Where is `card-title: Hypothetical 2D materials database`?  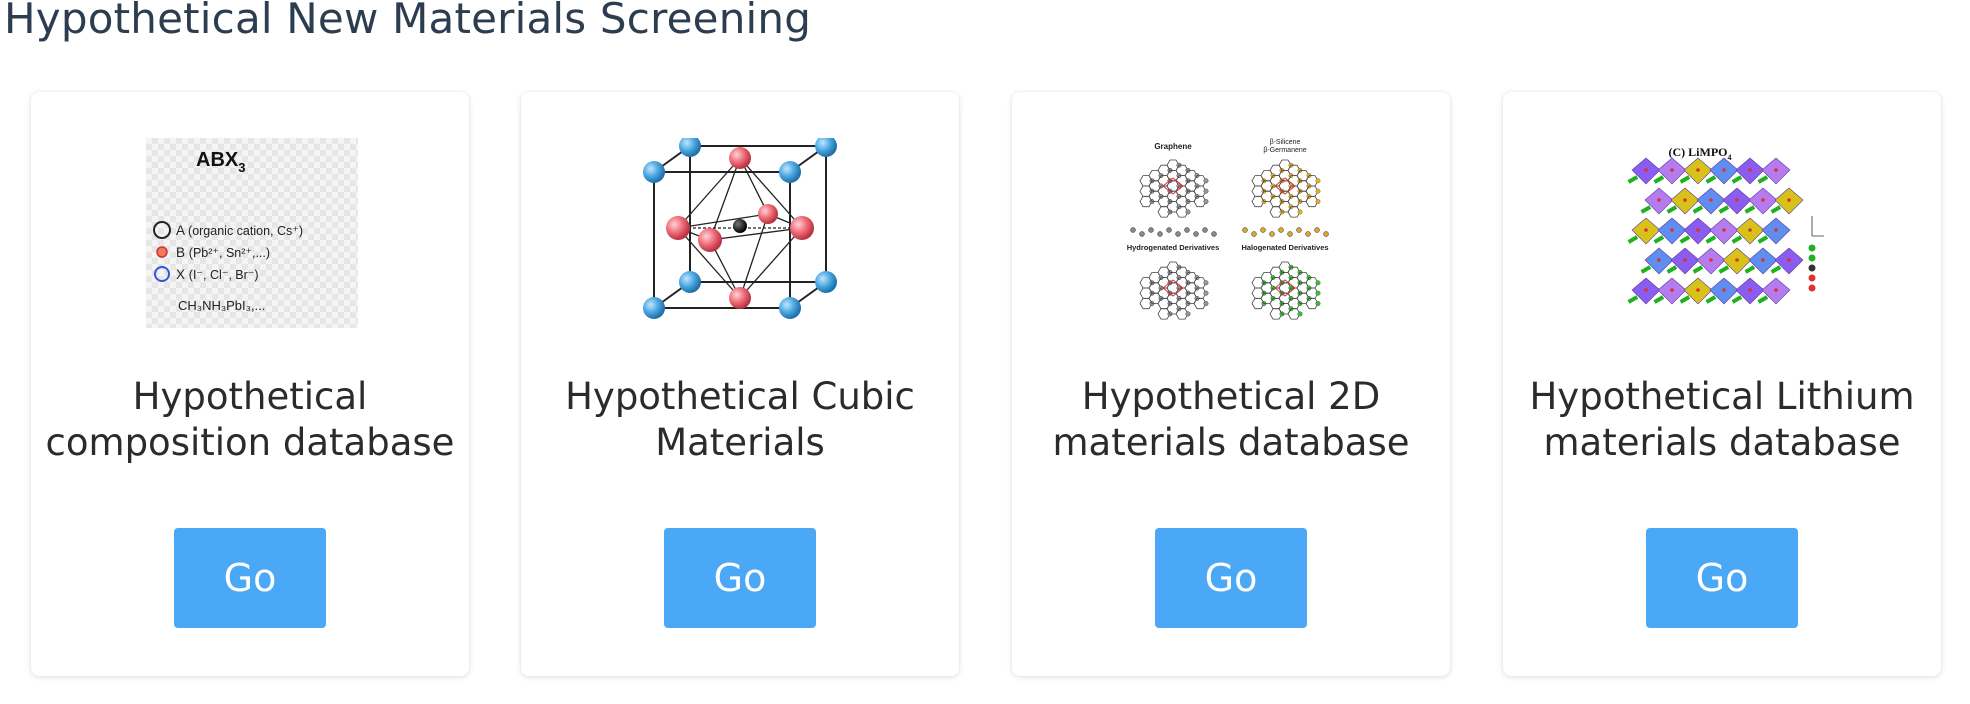
card-title: Hypothetical 2D materials database is located at coordinates (1231, 419).